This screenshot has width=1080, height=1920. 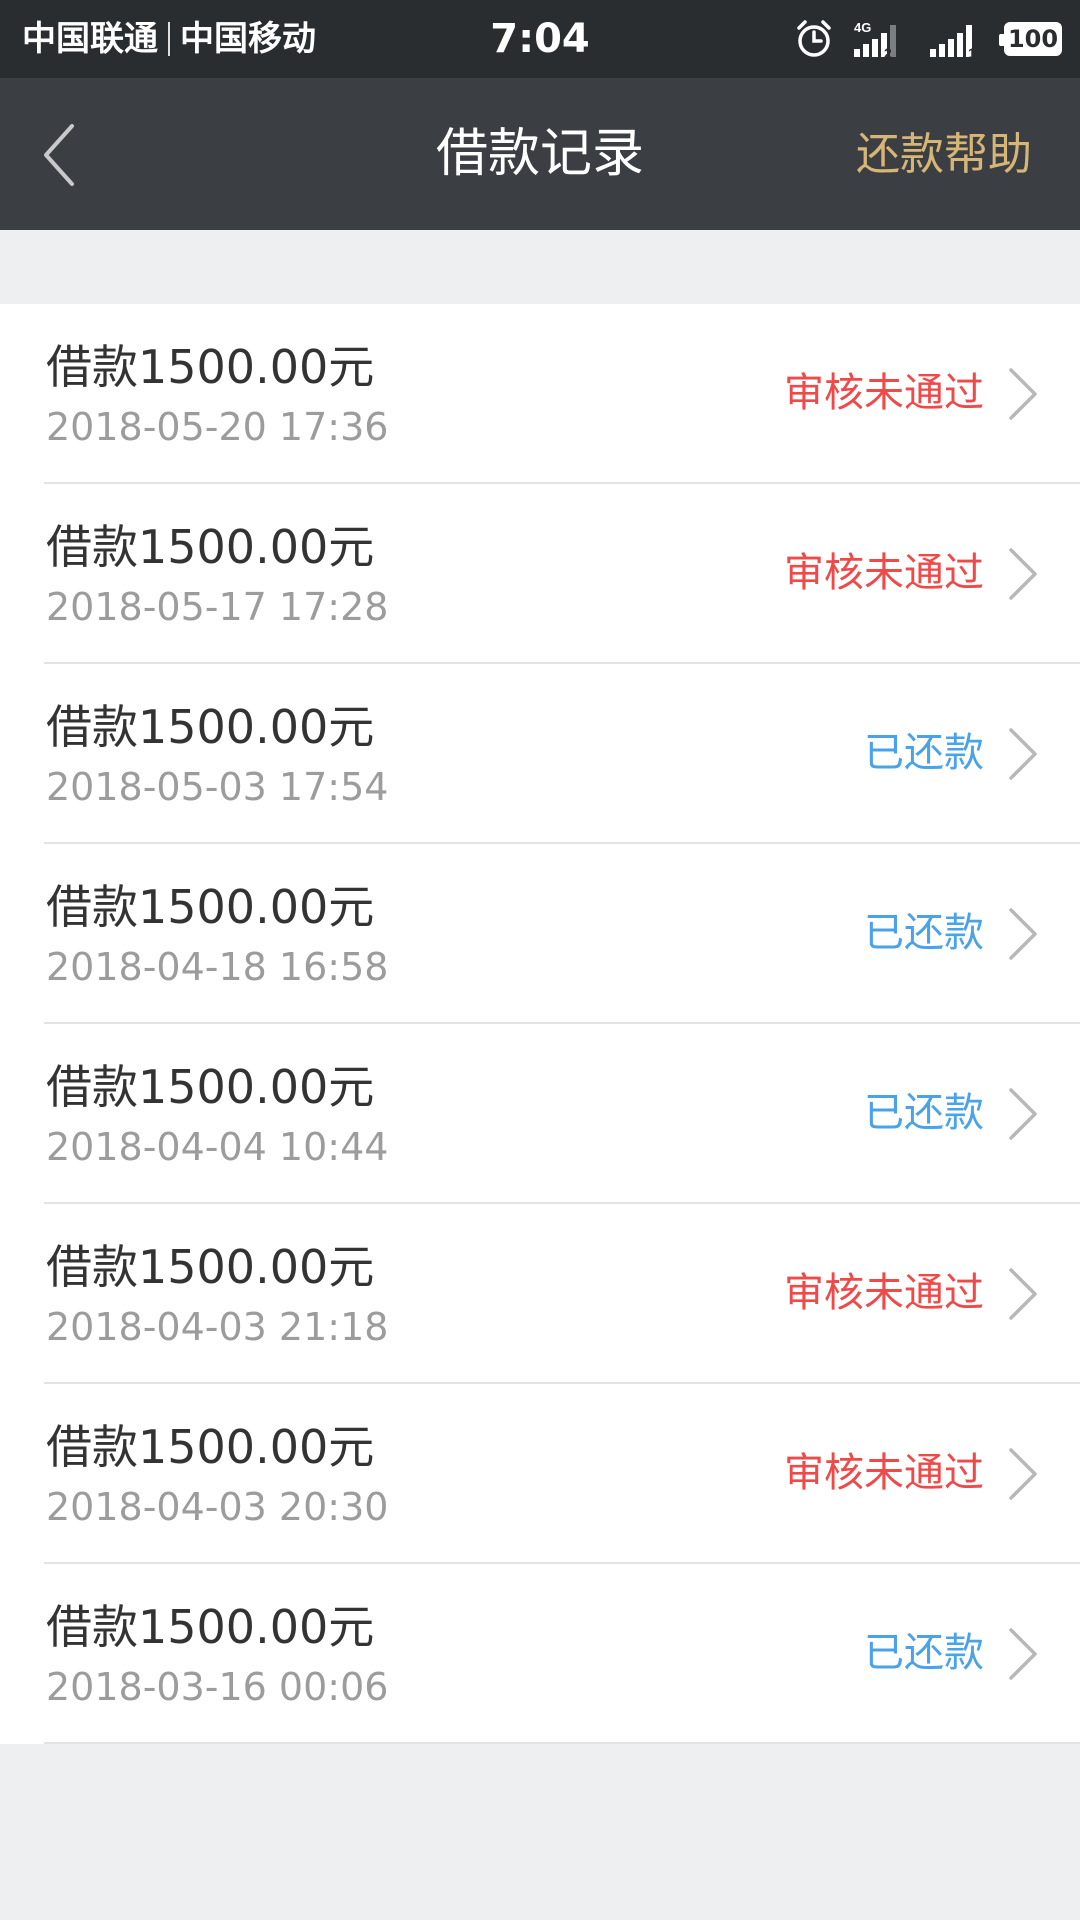 I want to click on network-type-label: 4G, so click(x=862, y=27).